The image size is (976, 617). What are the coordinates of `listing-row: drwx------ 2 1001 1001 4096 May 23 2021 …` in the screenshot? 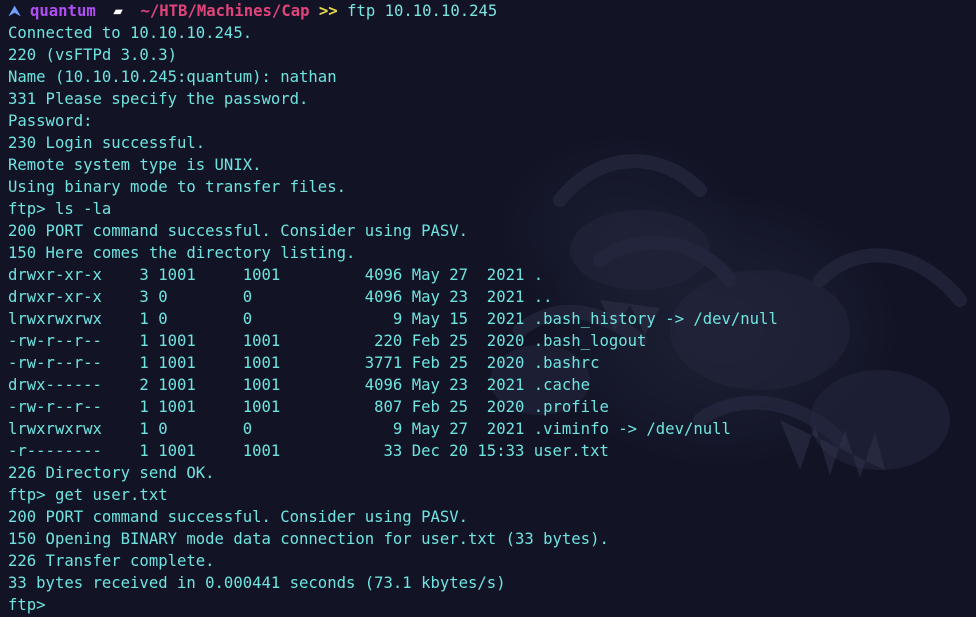 It's located at (299, 385).